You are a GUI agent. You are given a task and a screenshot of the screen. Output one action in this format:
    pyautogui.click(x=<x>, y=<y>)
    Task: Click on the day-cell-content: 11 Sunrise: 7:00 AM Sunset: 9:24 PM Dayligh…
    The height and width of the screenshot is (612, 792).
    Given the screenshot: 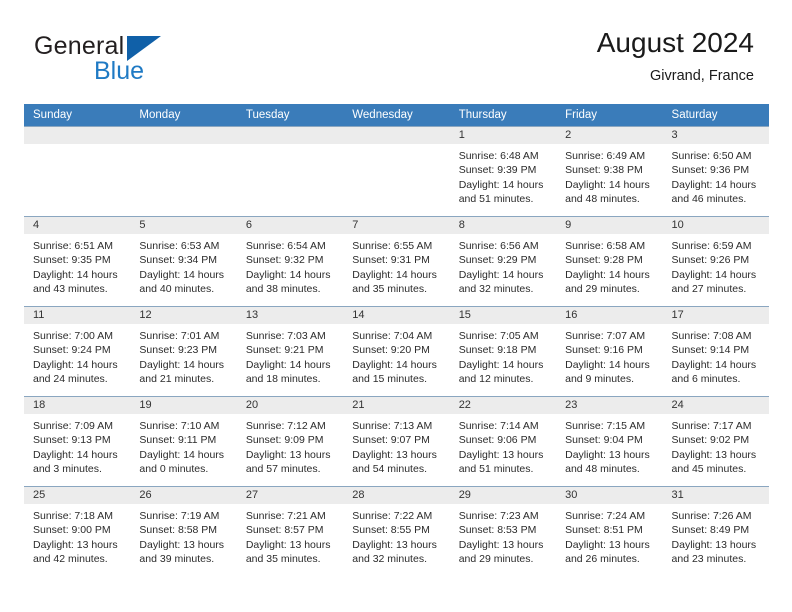 What is the action you would take?
    pyautogui.click(x=77, y=351)
    